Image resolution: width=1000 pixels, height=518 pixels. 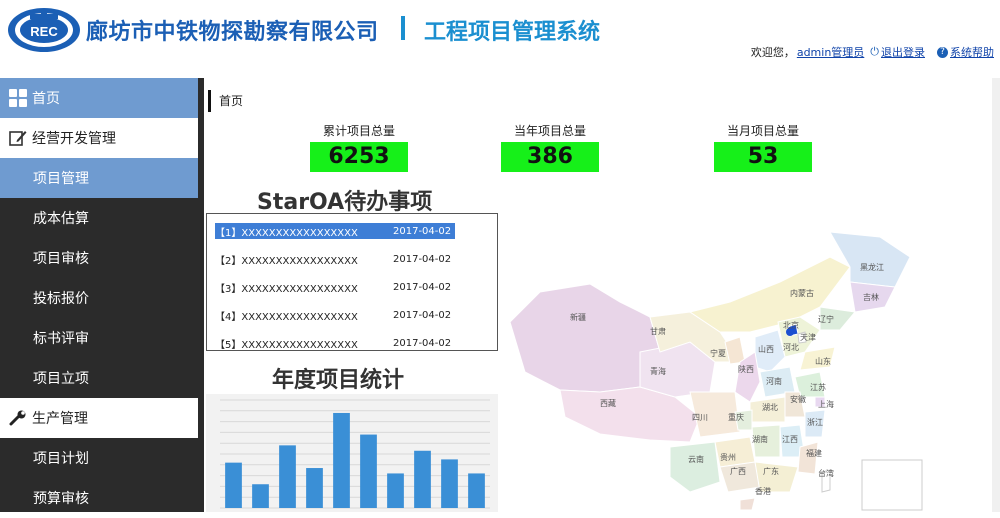 What do you see at coordinates (99, 218) in the screenshot?
I see `sidebar-item-cost-estimate: 成本估算` at bounding box center [99, 218].